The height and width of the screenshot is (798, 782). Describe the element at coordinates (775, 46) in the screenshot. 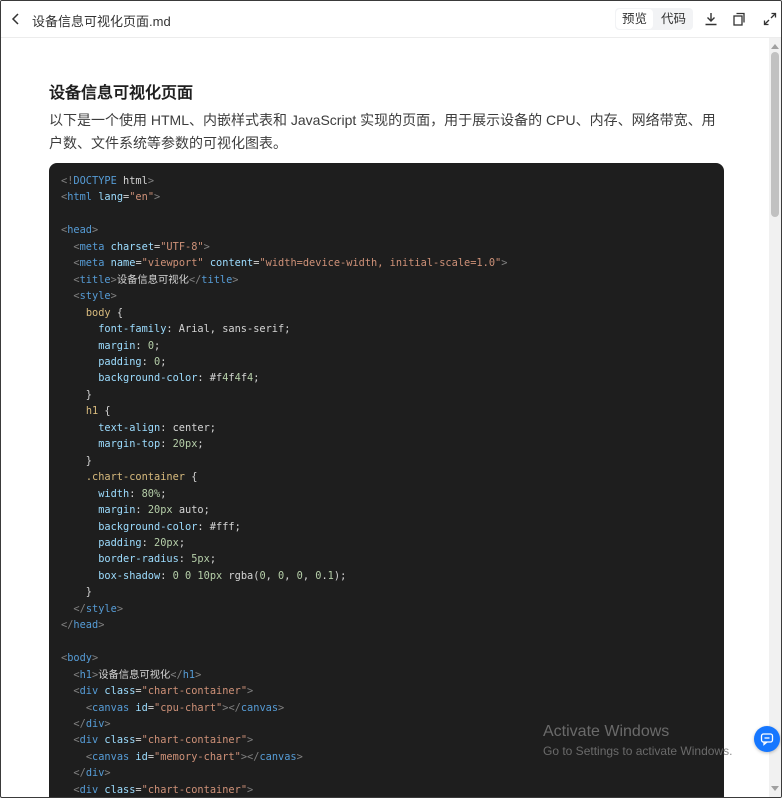

I see `scroll-up-arrow` at that location.